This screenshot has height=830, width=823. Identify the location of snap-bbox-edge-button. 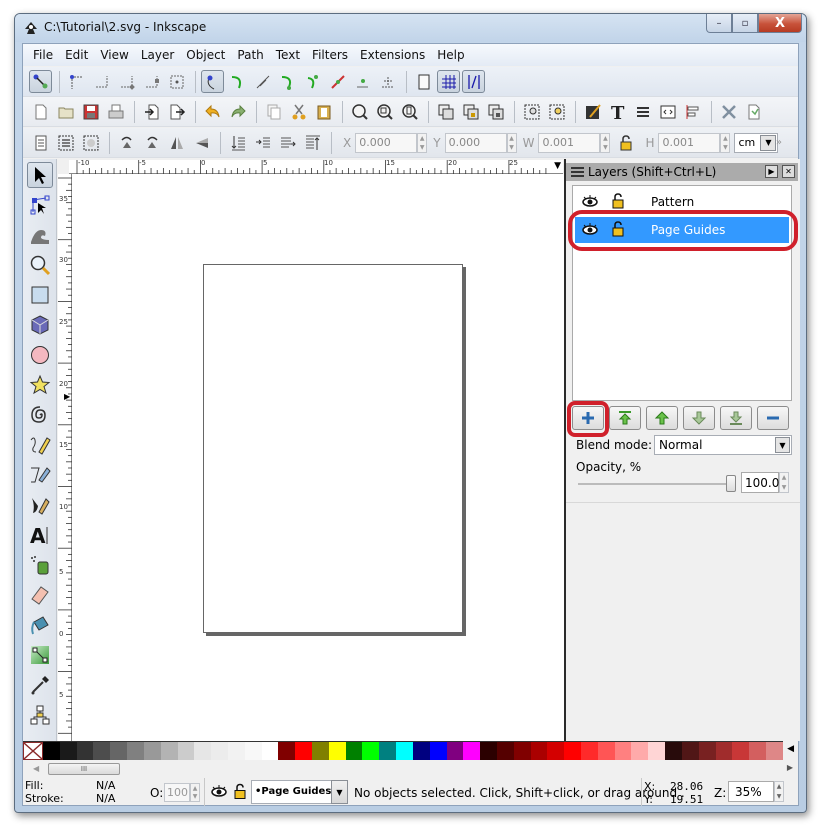
(101, 81).